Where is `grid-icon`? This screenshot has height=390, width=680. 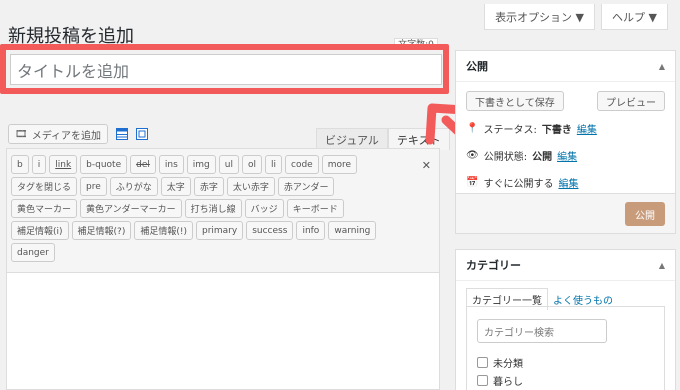
grid-icon is located at coordinates (142, 134).